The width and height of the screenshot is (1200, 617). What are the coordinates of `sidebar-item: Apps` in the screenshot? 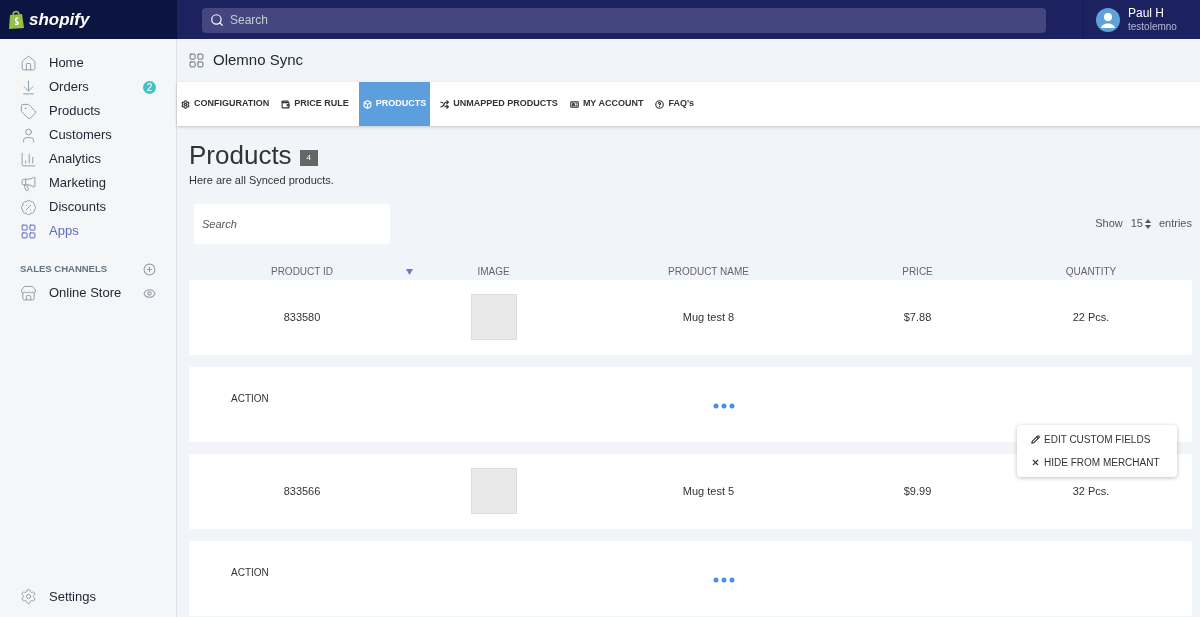 It's located at (88, 231).